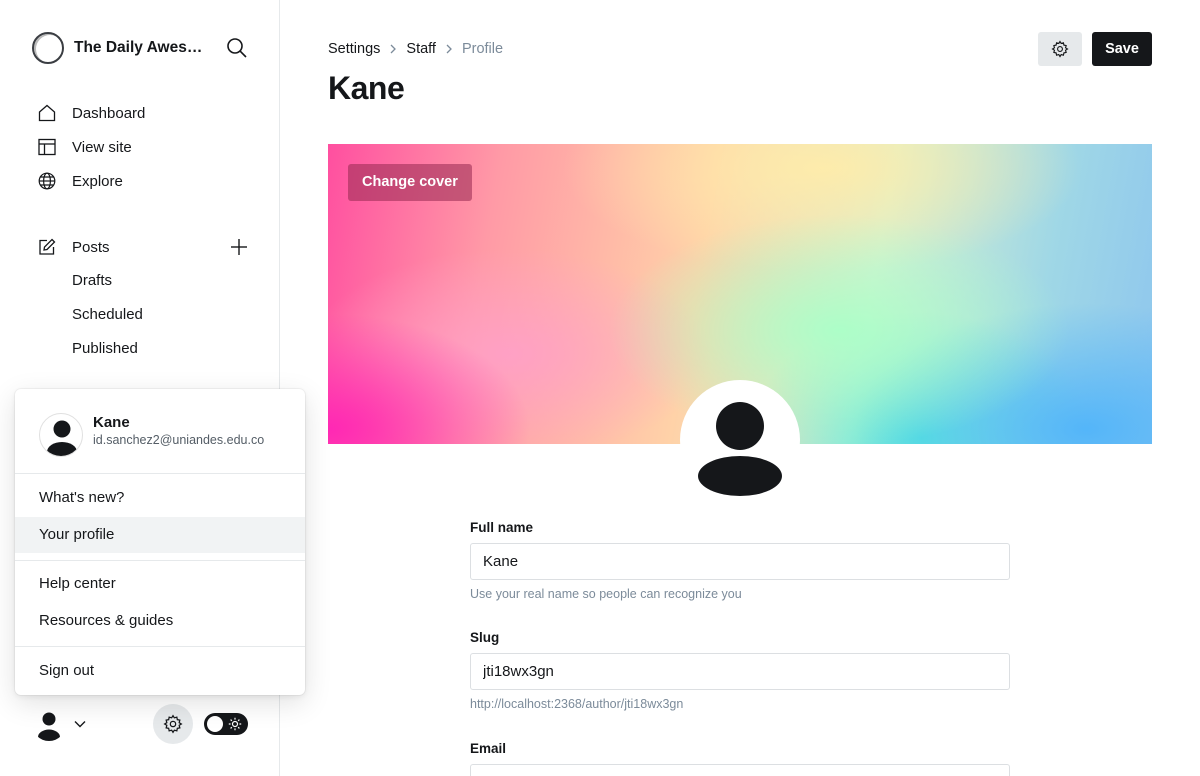 This screenshot has width=1200, height=776. Describe the element at coordinates (1122, 49) in the screenshot. I see `save-button: Save` at that location.